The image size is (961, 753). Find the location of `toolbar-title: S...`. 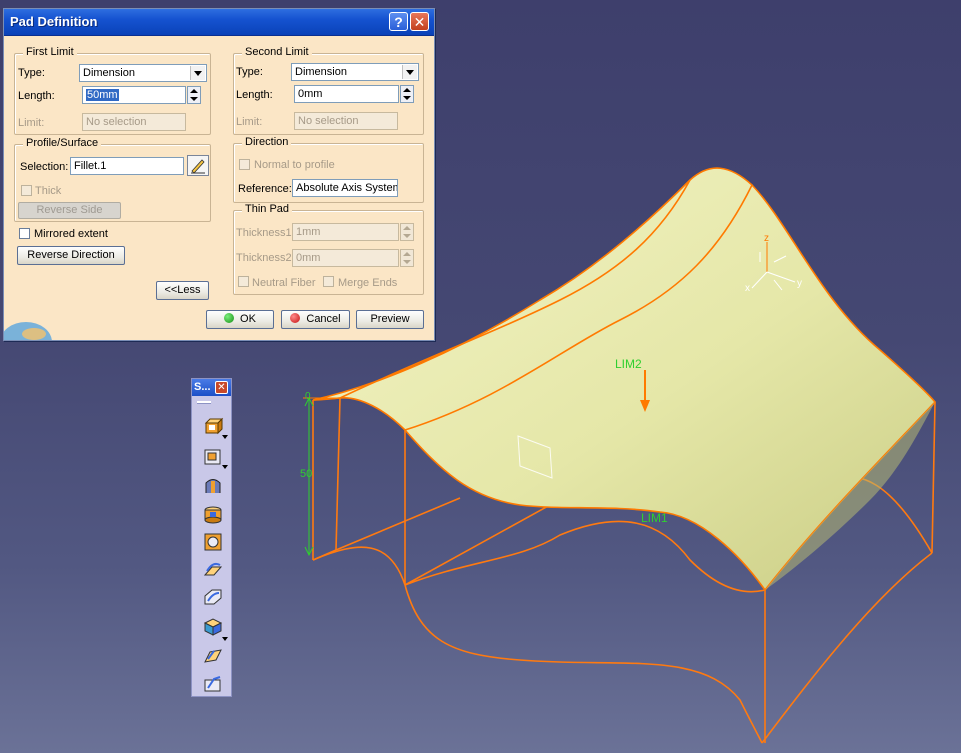

toolbar-title: S... is located at coordinates (202, 387).